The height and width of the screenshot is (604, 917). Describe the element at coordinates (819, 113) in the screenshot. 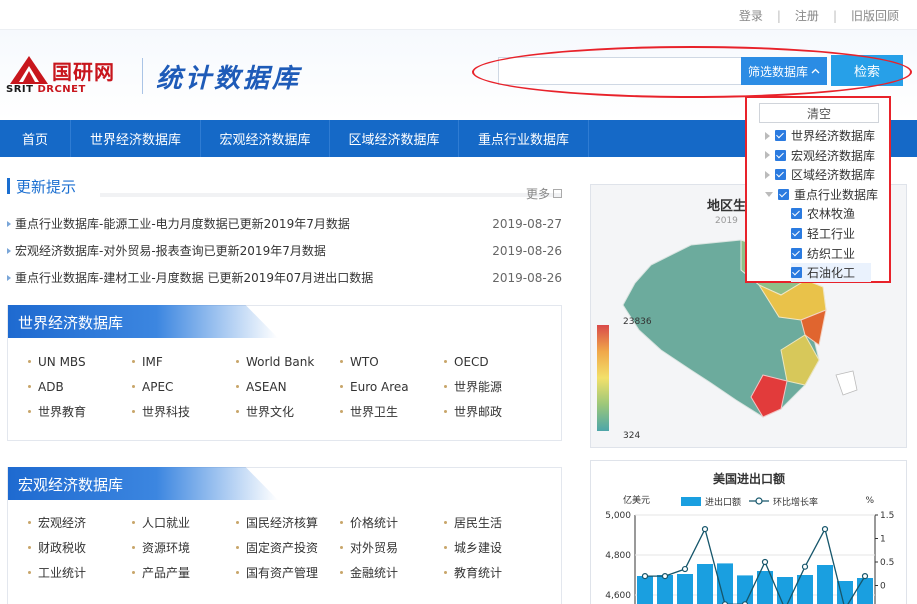

I see `clear-button: 清空` at that location.